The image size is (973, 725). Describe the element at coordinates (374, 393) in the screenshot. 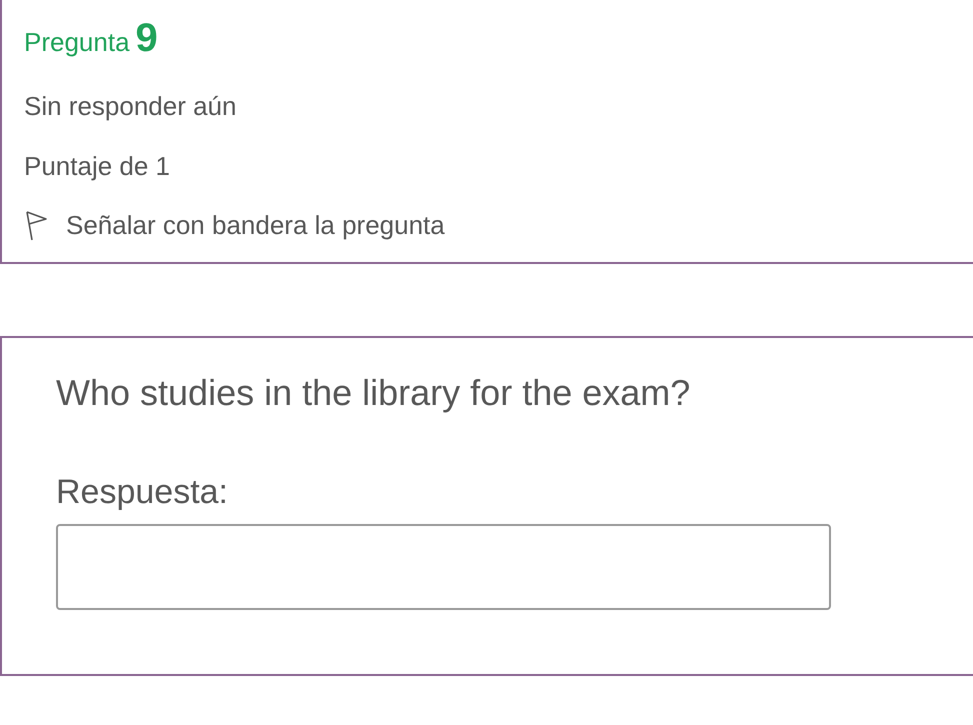

I see `question-text: Who studies in the library for the exam?` at that location.